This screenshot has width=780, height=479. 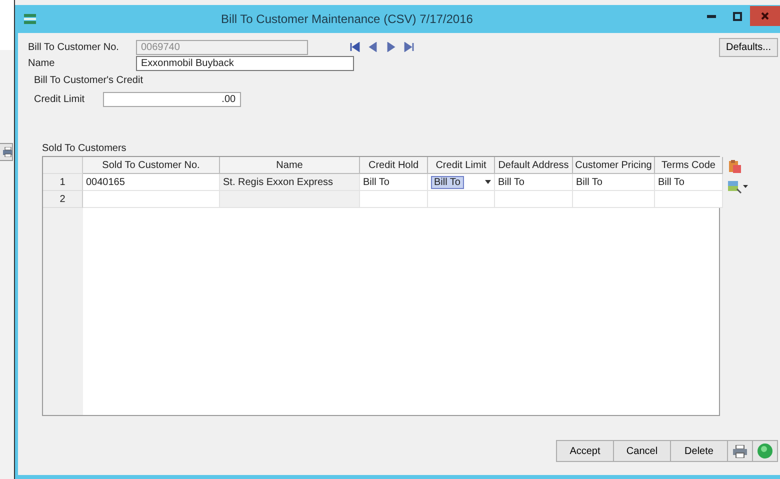 What do you see at coordinates (737, 16) in the screenshot?
I see `maximize-icon` at bounding box center [737, 16].